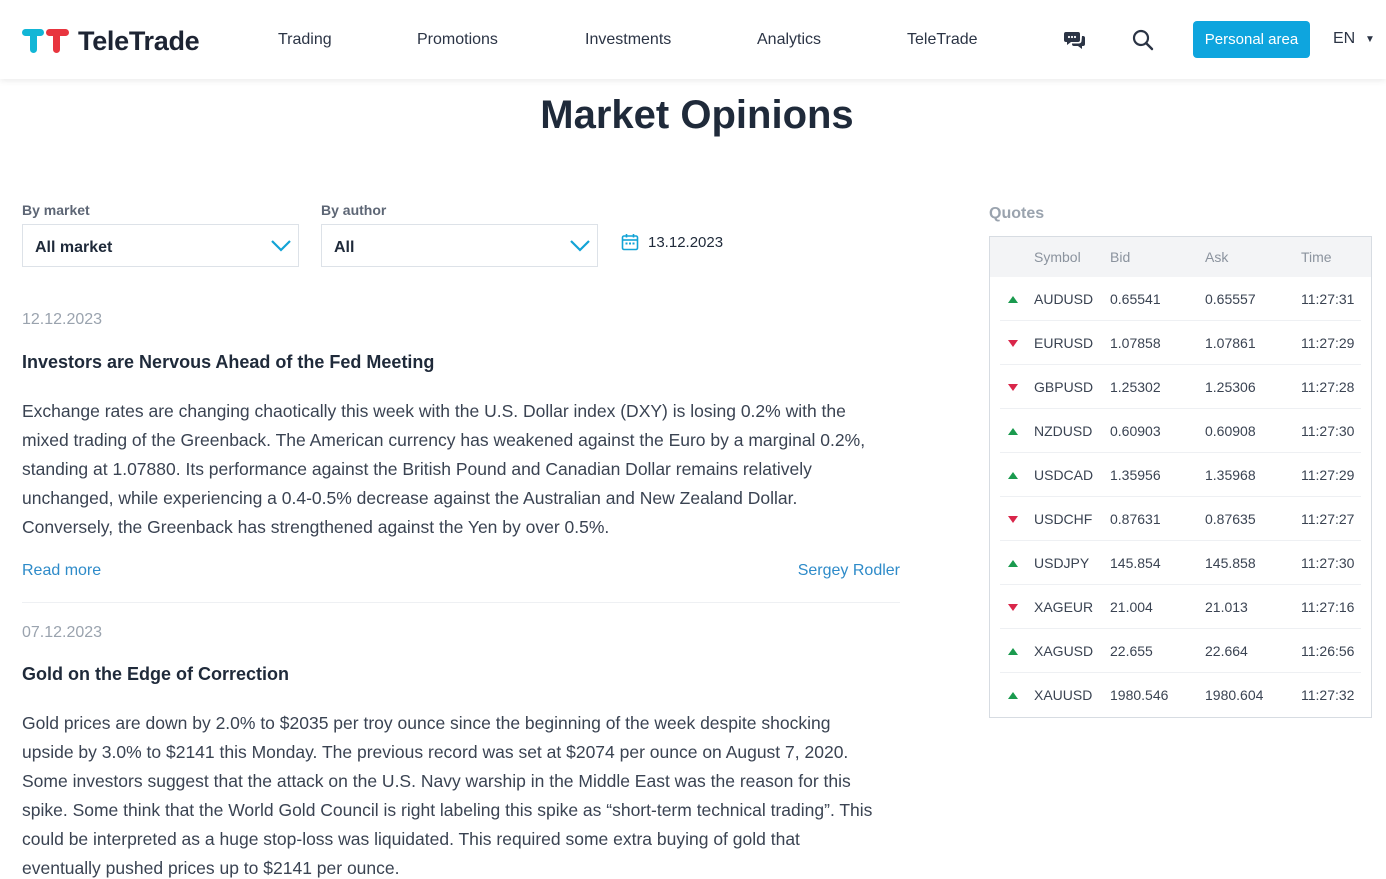 The height and width of the screenshot is (879, 1386). Describe the element at coordinates (1017, 213) in the screenshot. I see `quotes-title: Quotes` at that location.